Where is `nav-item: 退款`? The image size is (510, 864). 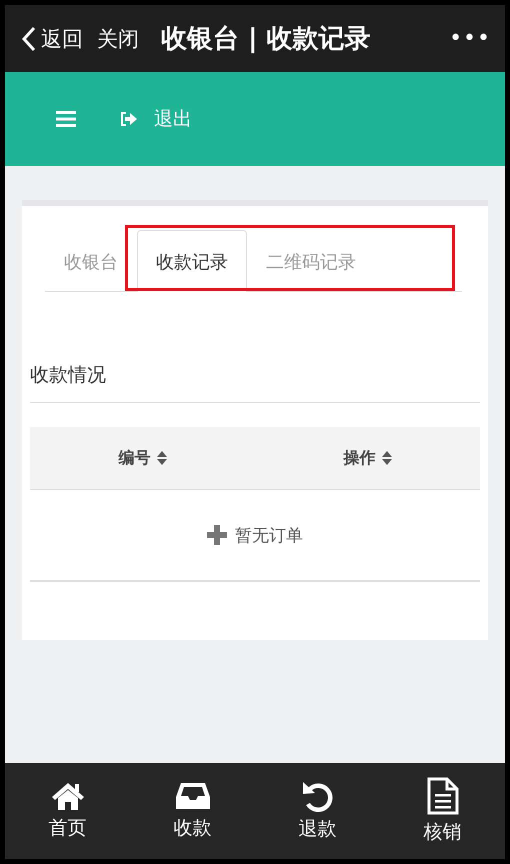
nav-item: 退款 is located at coordinates (317, 811).